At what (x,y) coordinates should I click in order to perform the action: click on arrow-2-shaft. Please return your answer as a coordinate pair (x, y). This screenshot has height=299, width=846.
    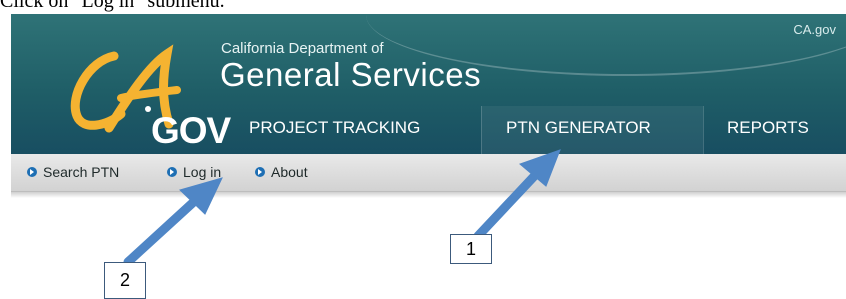
    Looking at the image, I should click on (163, 230).